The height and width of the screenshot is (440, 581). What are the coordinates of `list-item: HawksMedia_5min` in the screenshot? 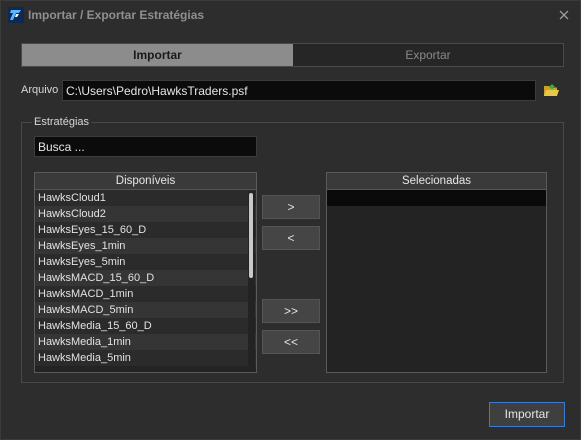 It's located at (145, 358).